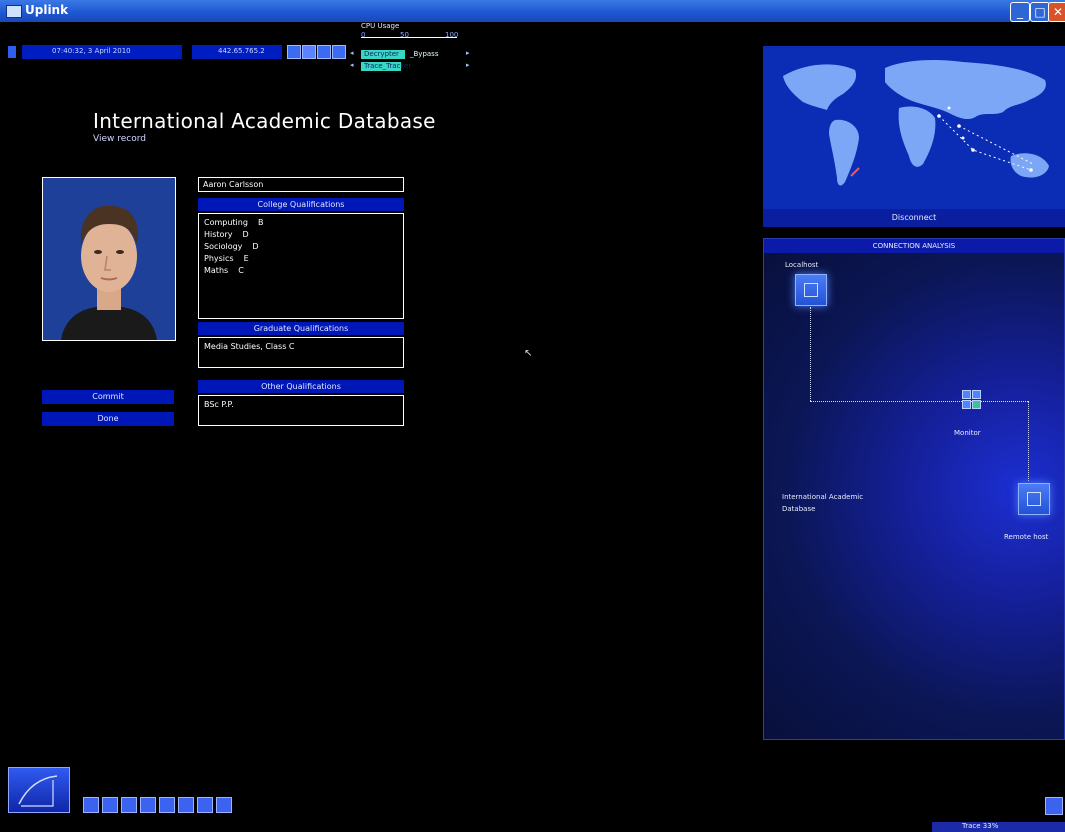  I want to click on qualification-row: History D, so click(226, 234).